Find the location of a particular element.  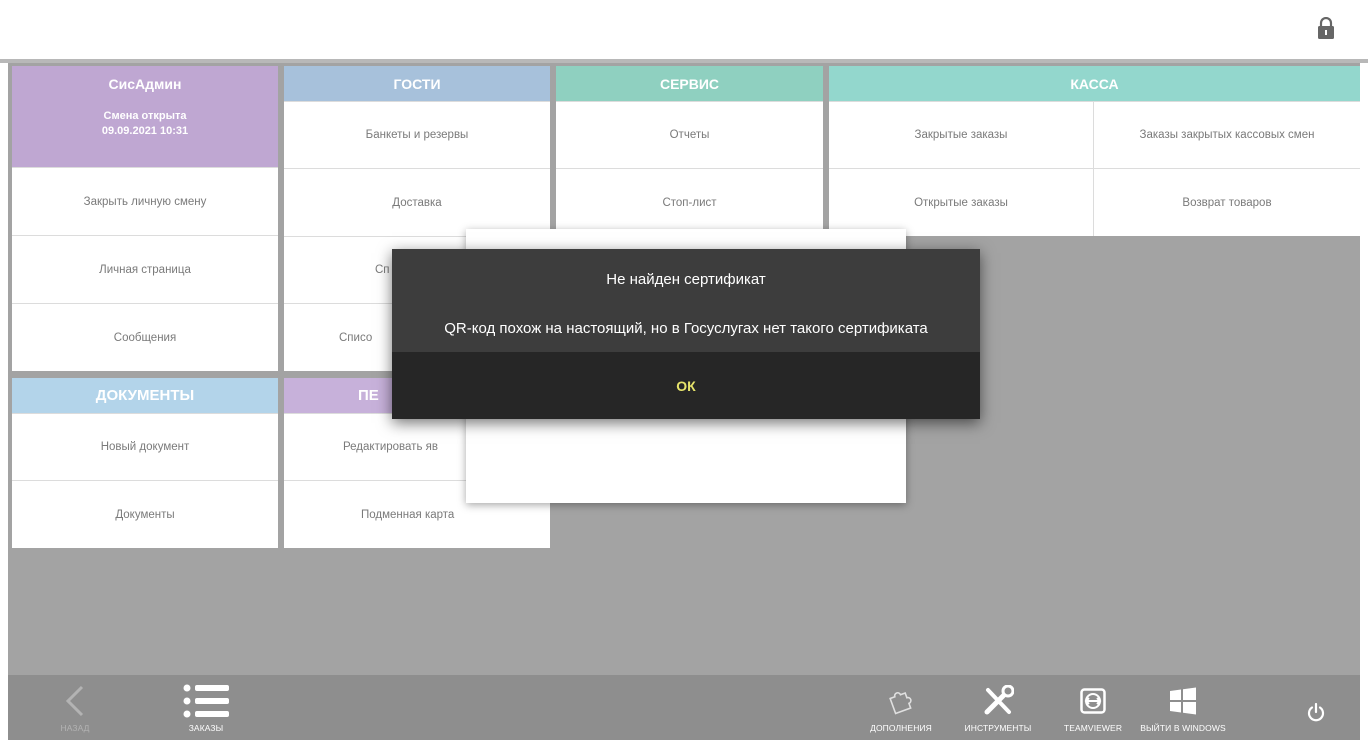

shift-time: 09.09.2021 10:31 is located at coordinates (145, 131).